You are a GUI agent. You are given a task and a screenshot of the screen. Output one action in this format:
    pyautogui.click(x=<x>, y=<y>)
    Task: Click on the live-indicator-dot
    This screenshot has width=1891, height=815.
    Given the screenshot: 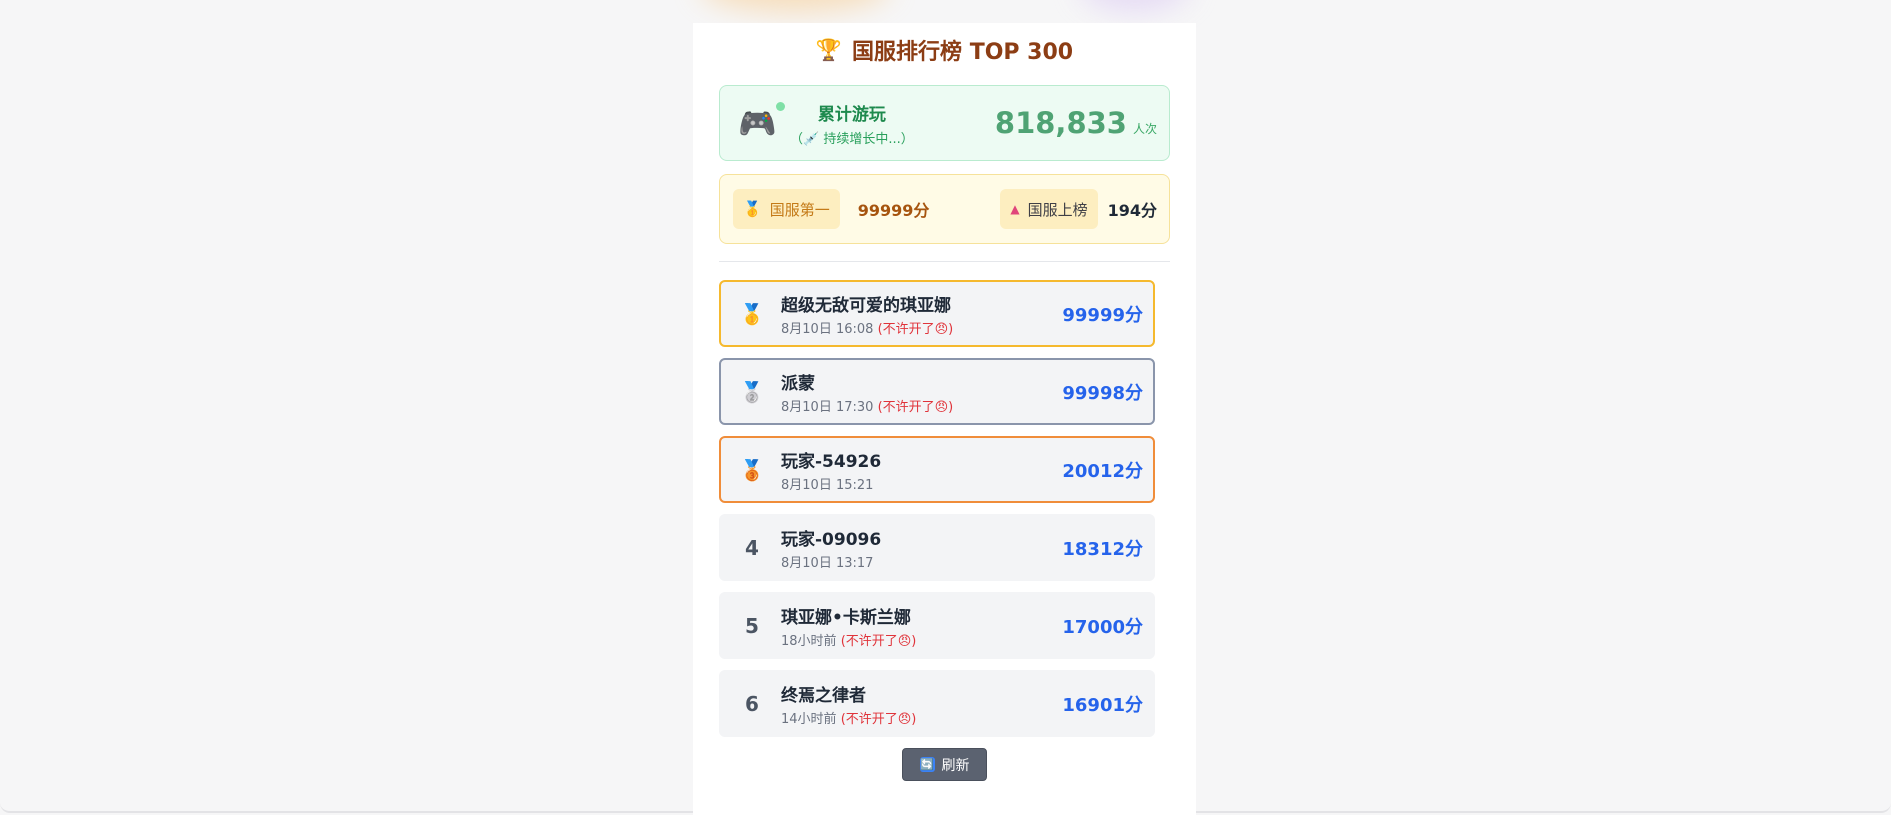 What is the action you would take?
    pyautogui.click(x=780, y=106)
    